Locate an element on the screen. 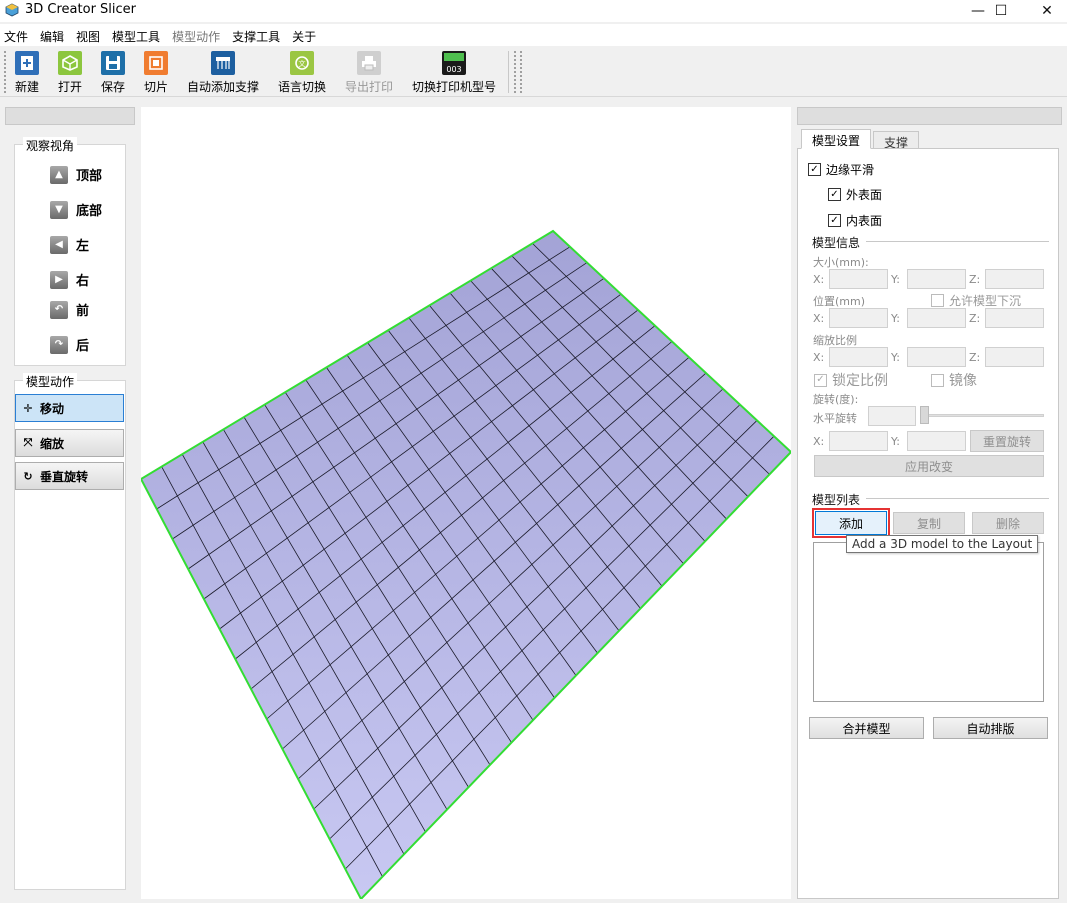 This screenshot has width=1067, height=903. auto-layout-button: 自动排版 is located at coordinates (990, 728).